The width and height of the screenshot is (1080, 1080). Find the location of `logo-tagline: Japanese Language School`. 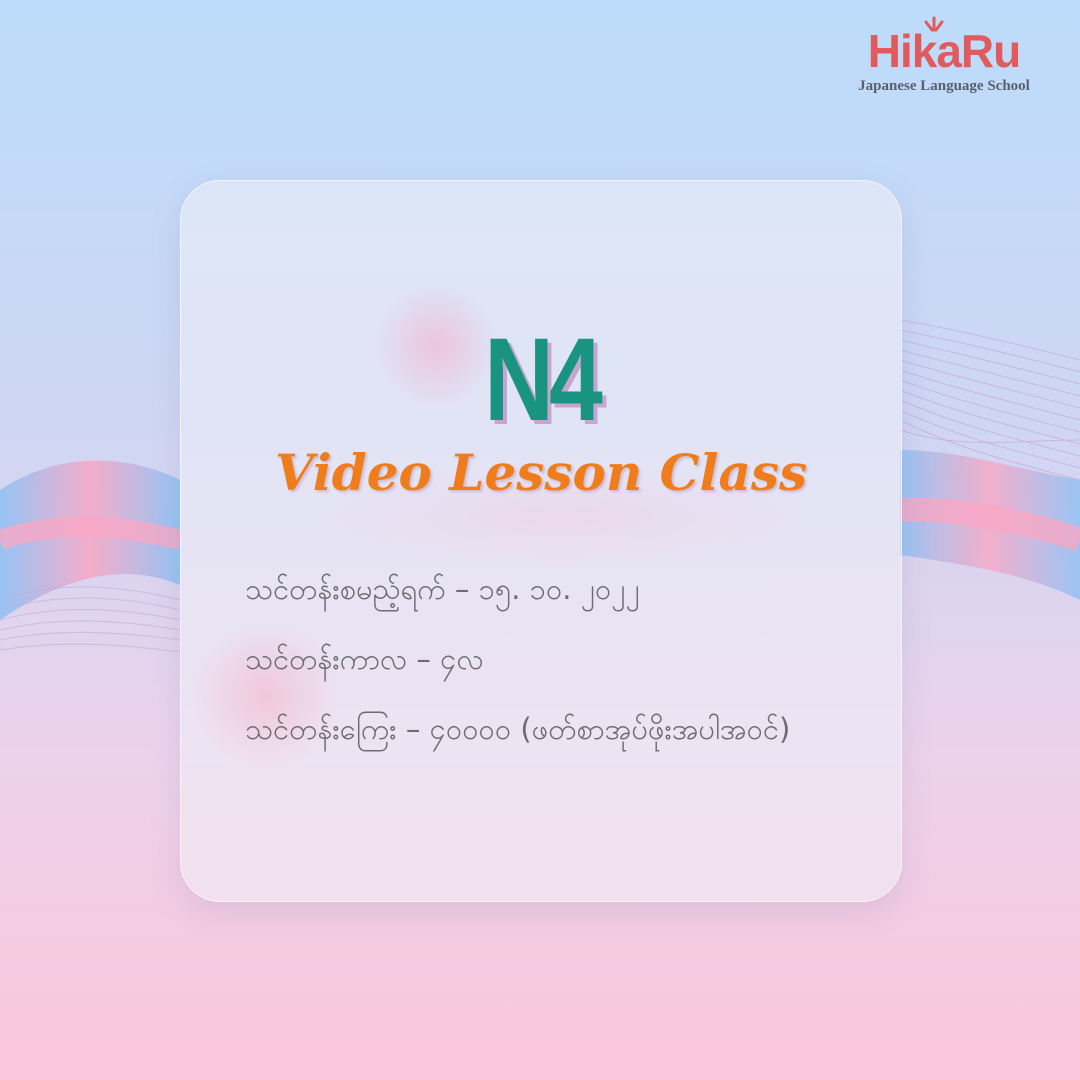

logo-tagline: Japanese Language School is located at coordinates (944, 86).